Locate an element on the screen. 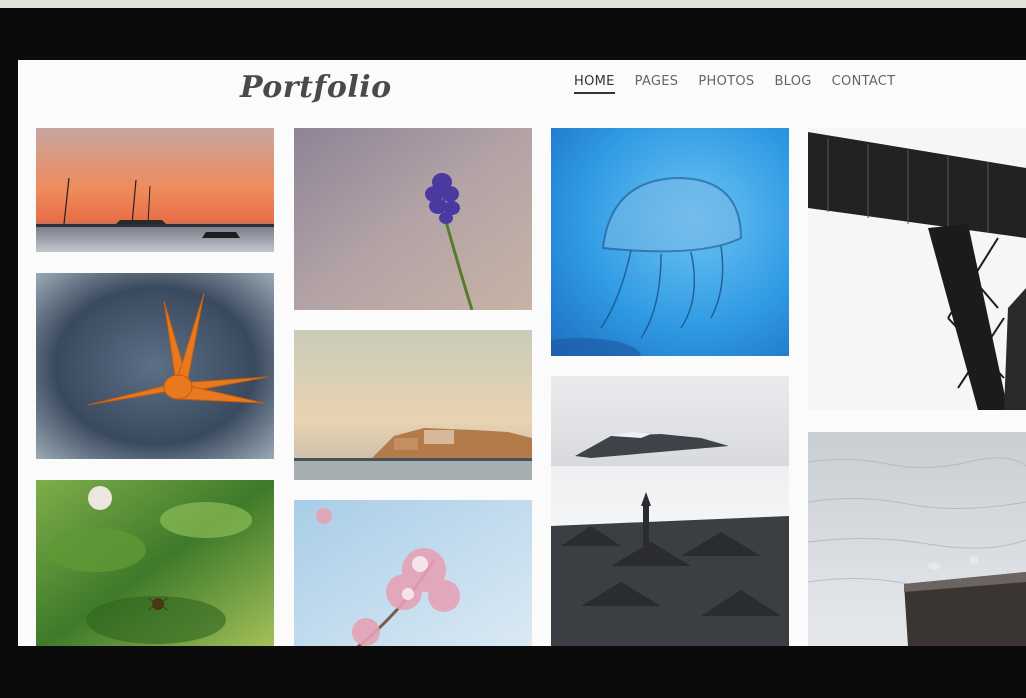 This screenshot has height=698, width=1026. photo-steel-bridge is located at coordinates (917, 269).